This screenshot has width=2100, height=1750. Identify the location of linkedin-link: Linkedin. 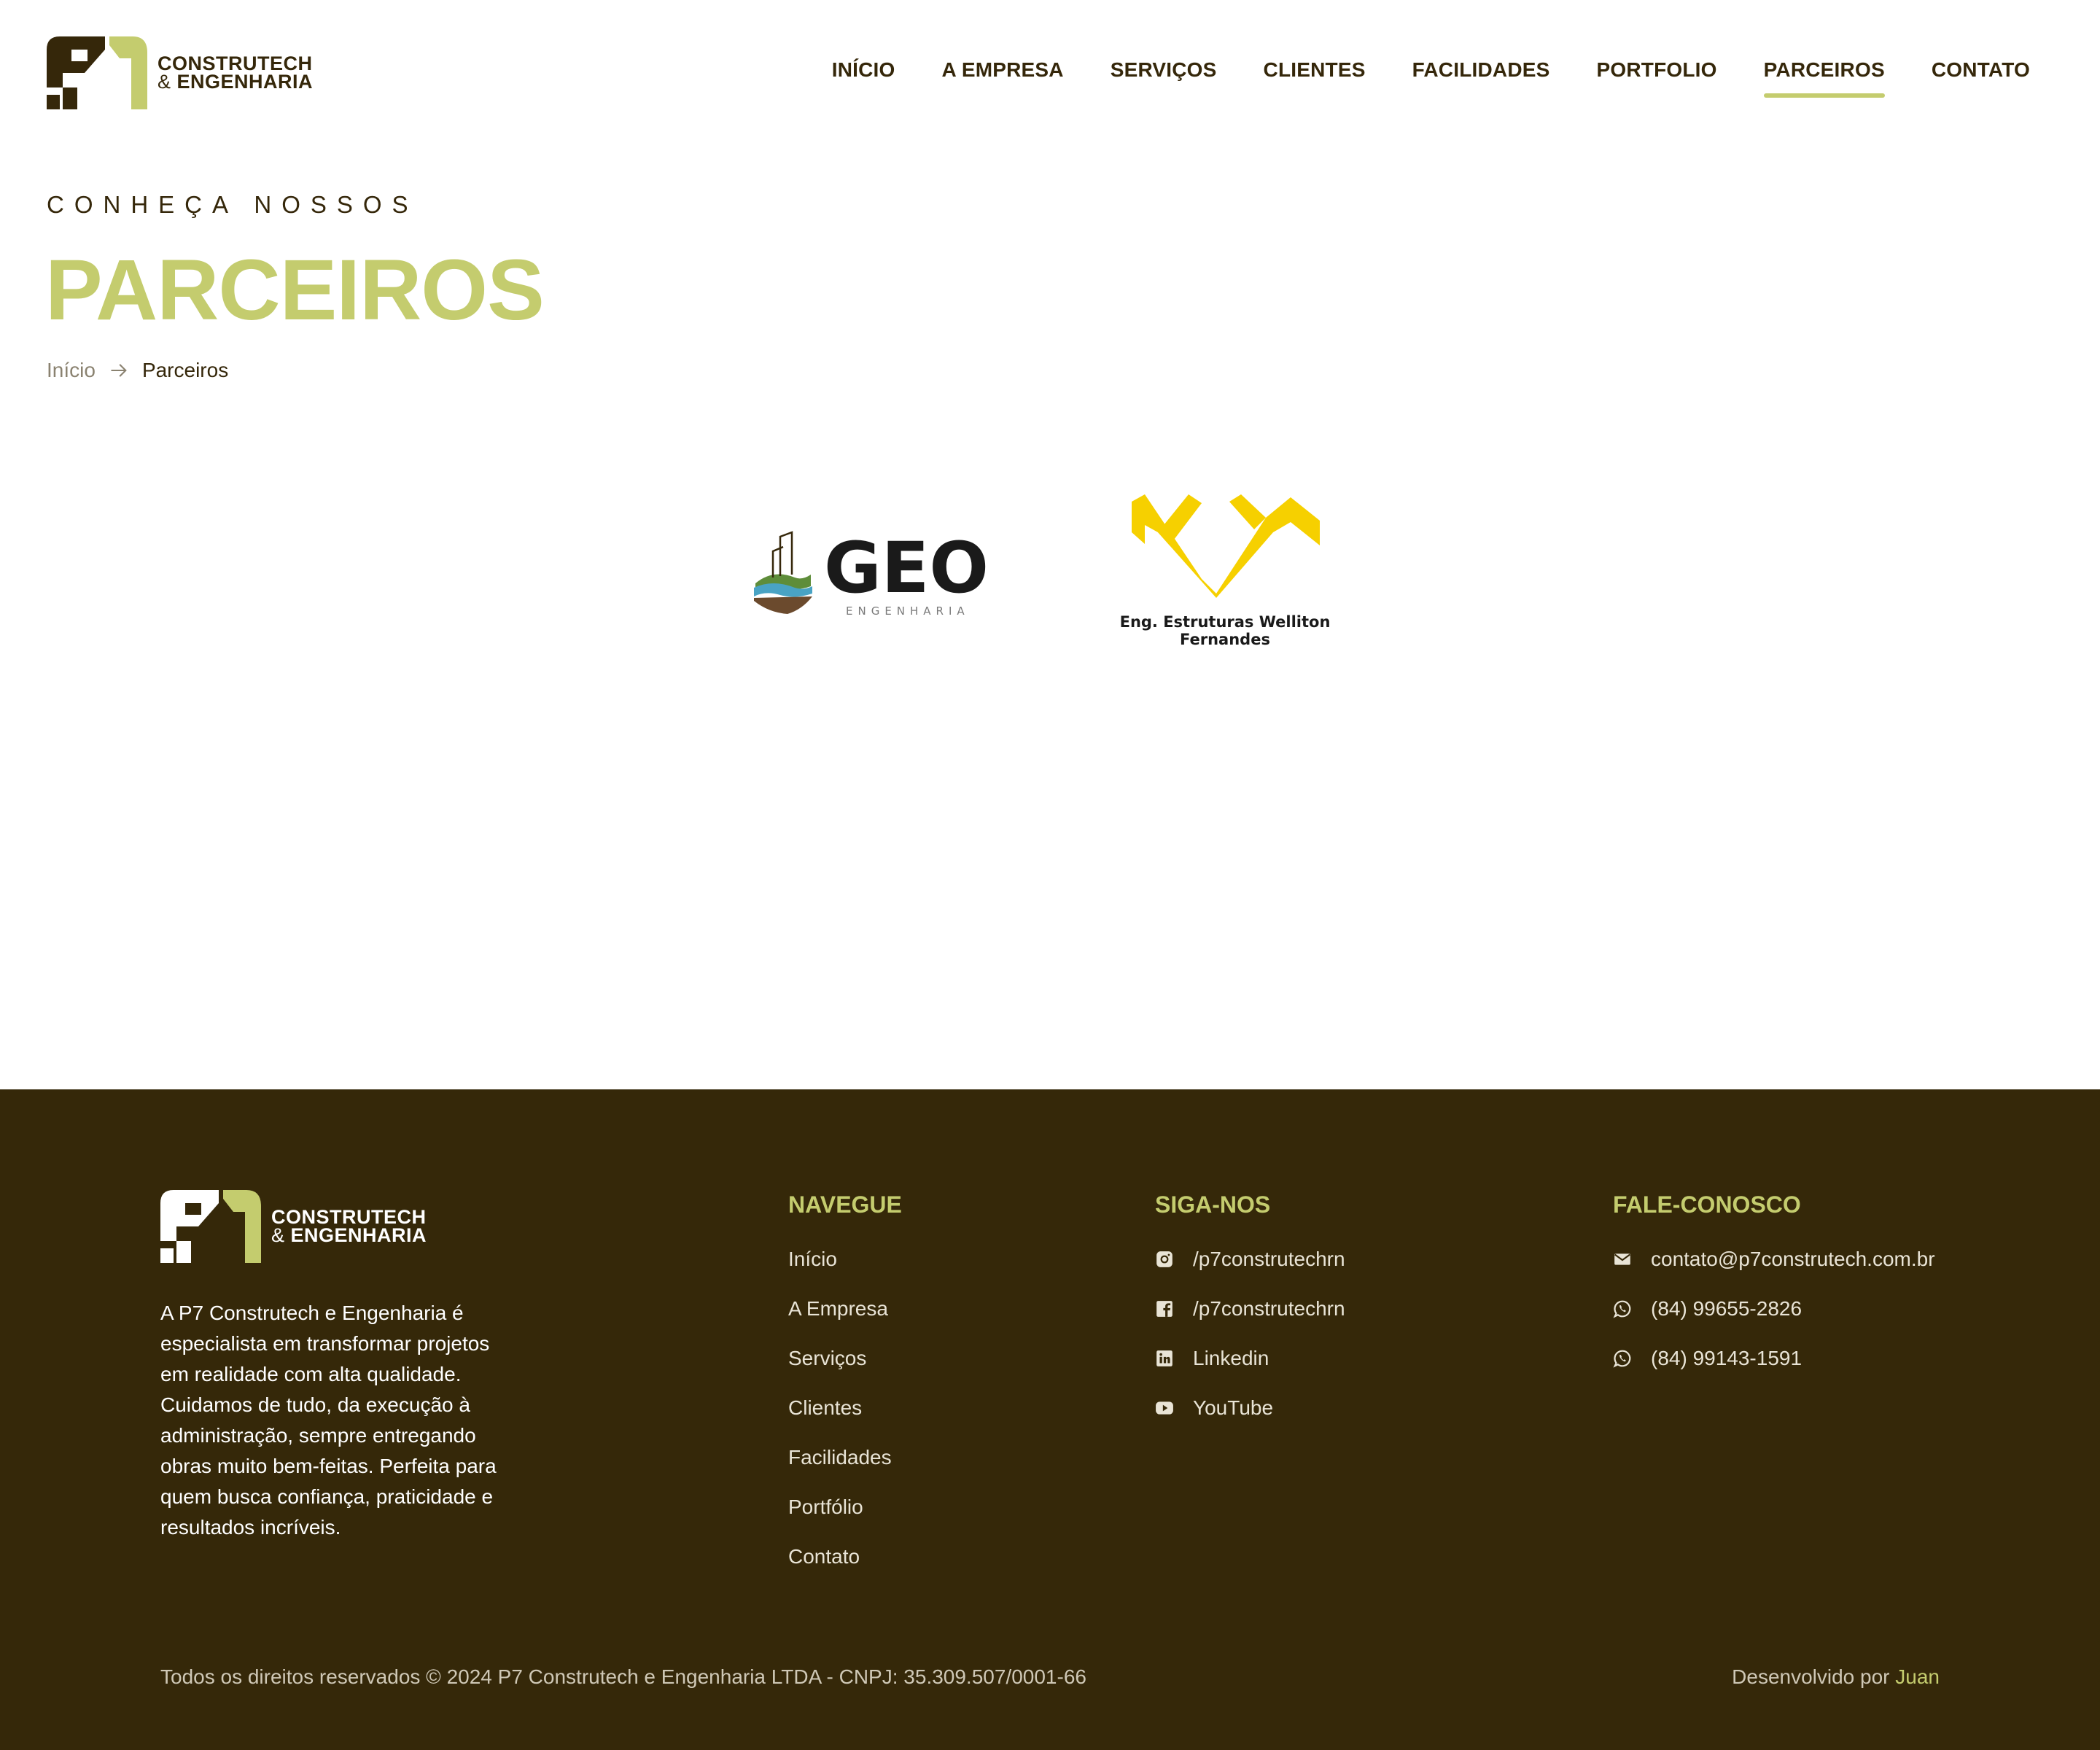
(1250, 1358).